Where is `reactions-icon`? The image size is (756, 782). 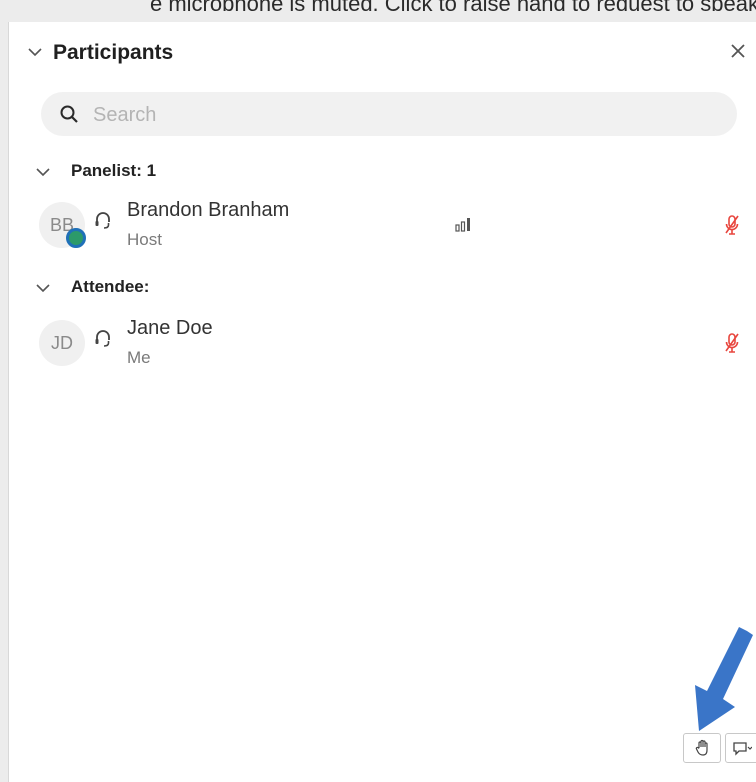 reactions-icon is located at coordinates (742, 749).